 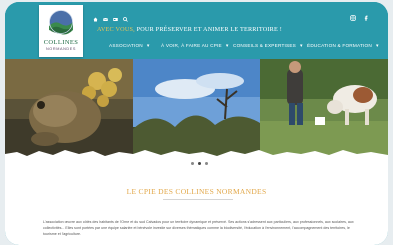 What do you see at coordinates (359, 14) in the screenshot?
I see `social-links` at bounding box center [359, 14].